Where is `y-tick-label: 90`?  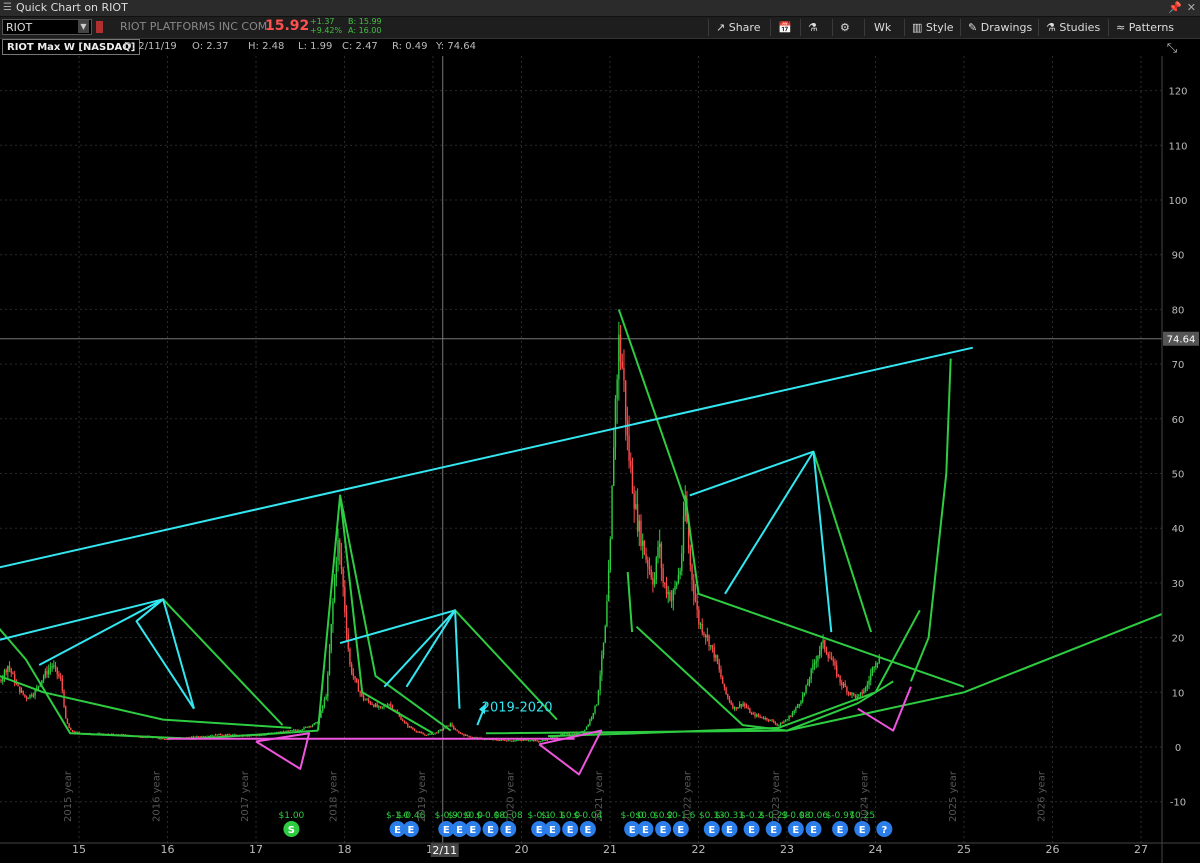 y-tick-label: 90 is located at coordinates (1178, 256).